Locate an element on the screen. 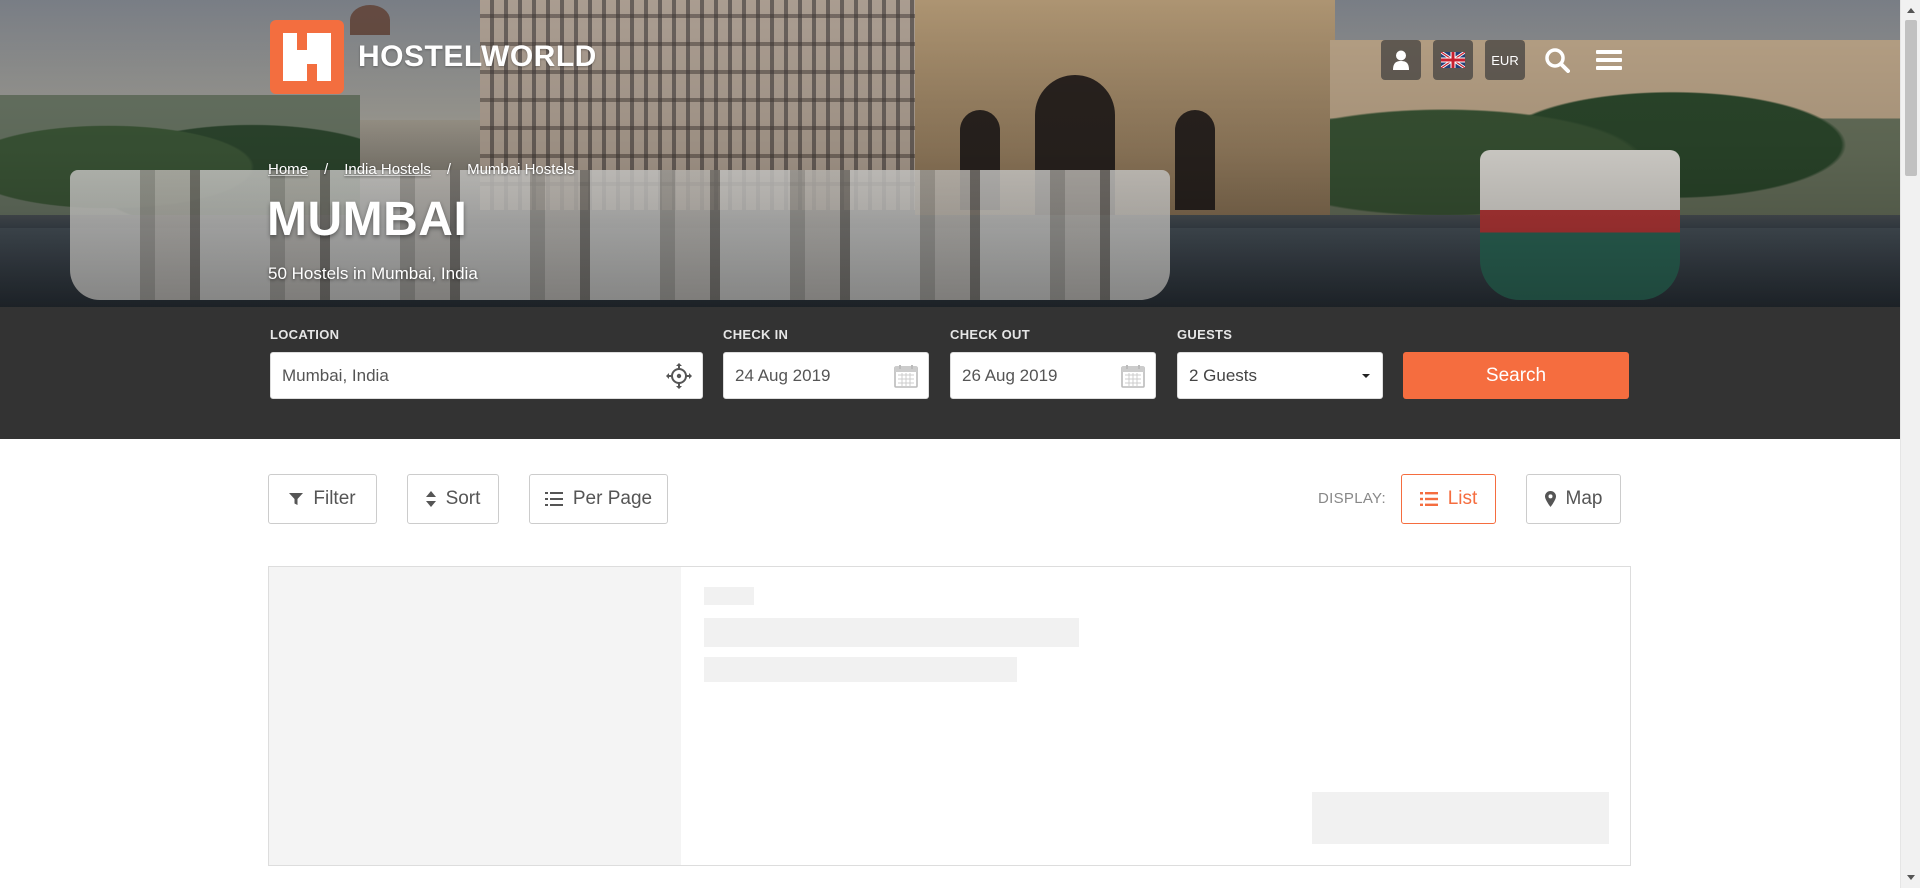 The image size is (1920, 888). hostel-count: 50 Hostels in Mumbai, India is located at coordinates (373, 273).